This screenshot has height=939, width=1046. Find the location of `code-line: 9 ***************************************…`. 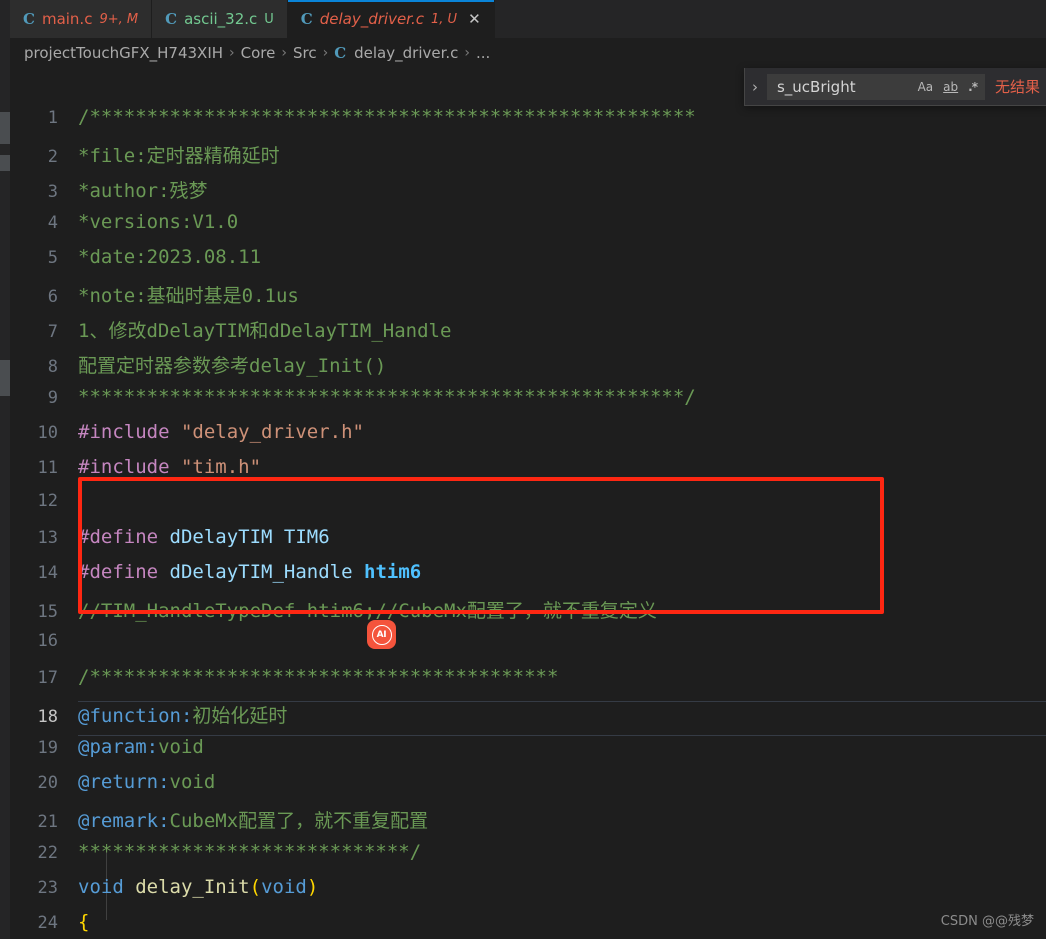

code-line: 9 ***************************************… is located at coordinates (528, 403).